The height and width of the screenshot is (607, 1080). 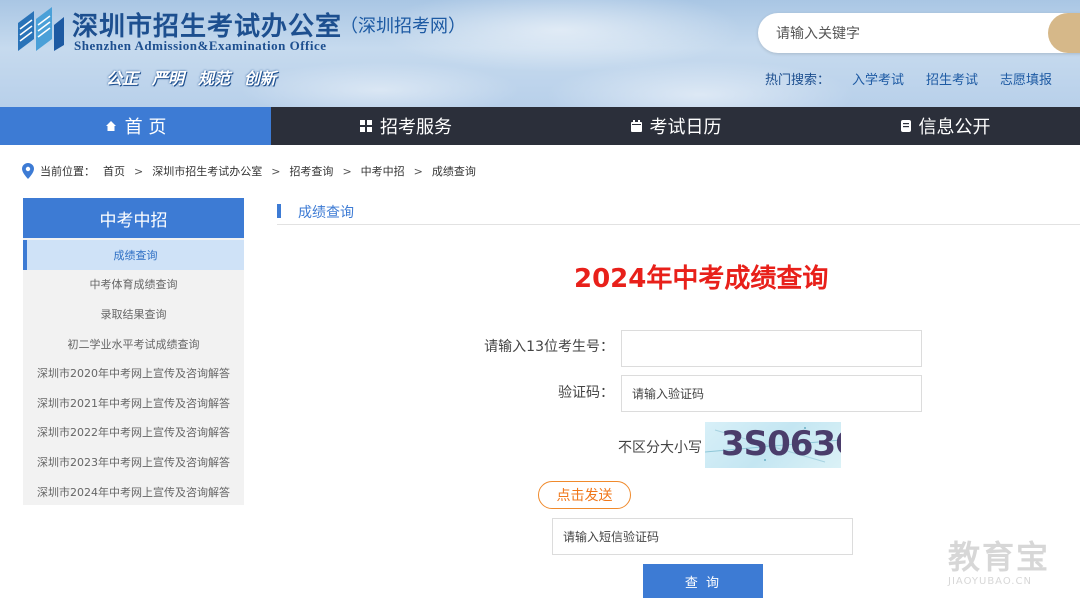 What do you see at coordinates (416, 127) in the screenshot?
I see `nav-services-label: 招考服务` at bounding box center [416, 127].